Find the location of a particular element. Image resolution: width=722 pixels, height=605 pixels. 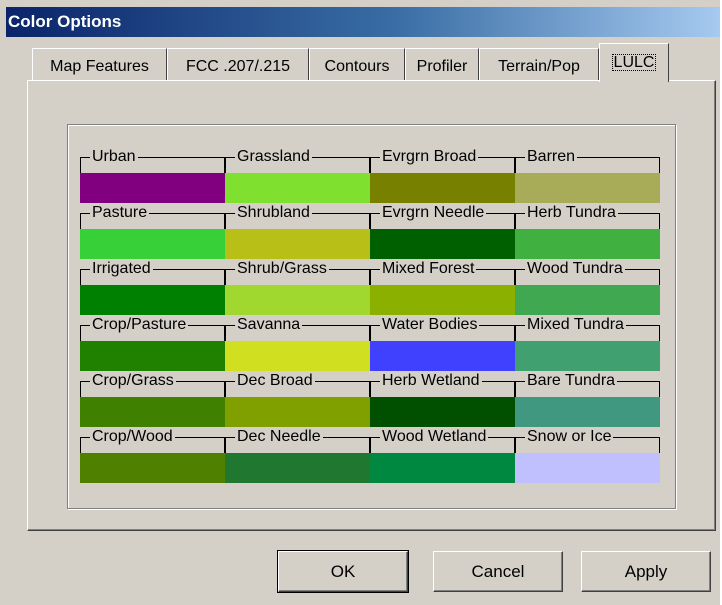

lulc-label-shrubland: Shrubland is located at coordinates (273, 213).